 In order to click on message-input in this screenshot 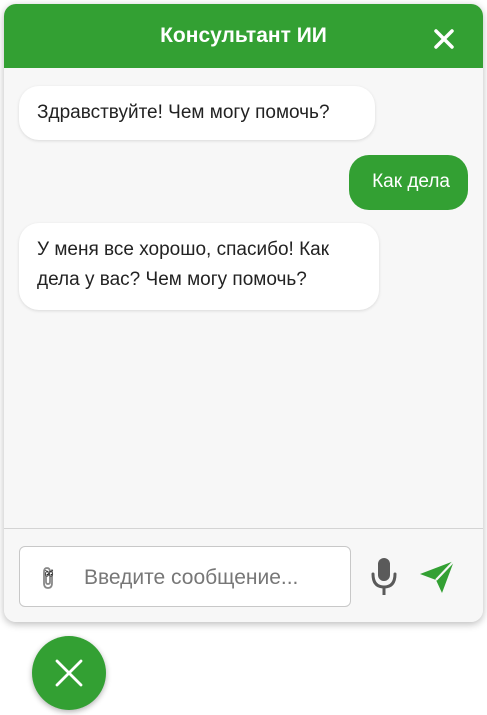, I will do `click(213, 578)`.